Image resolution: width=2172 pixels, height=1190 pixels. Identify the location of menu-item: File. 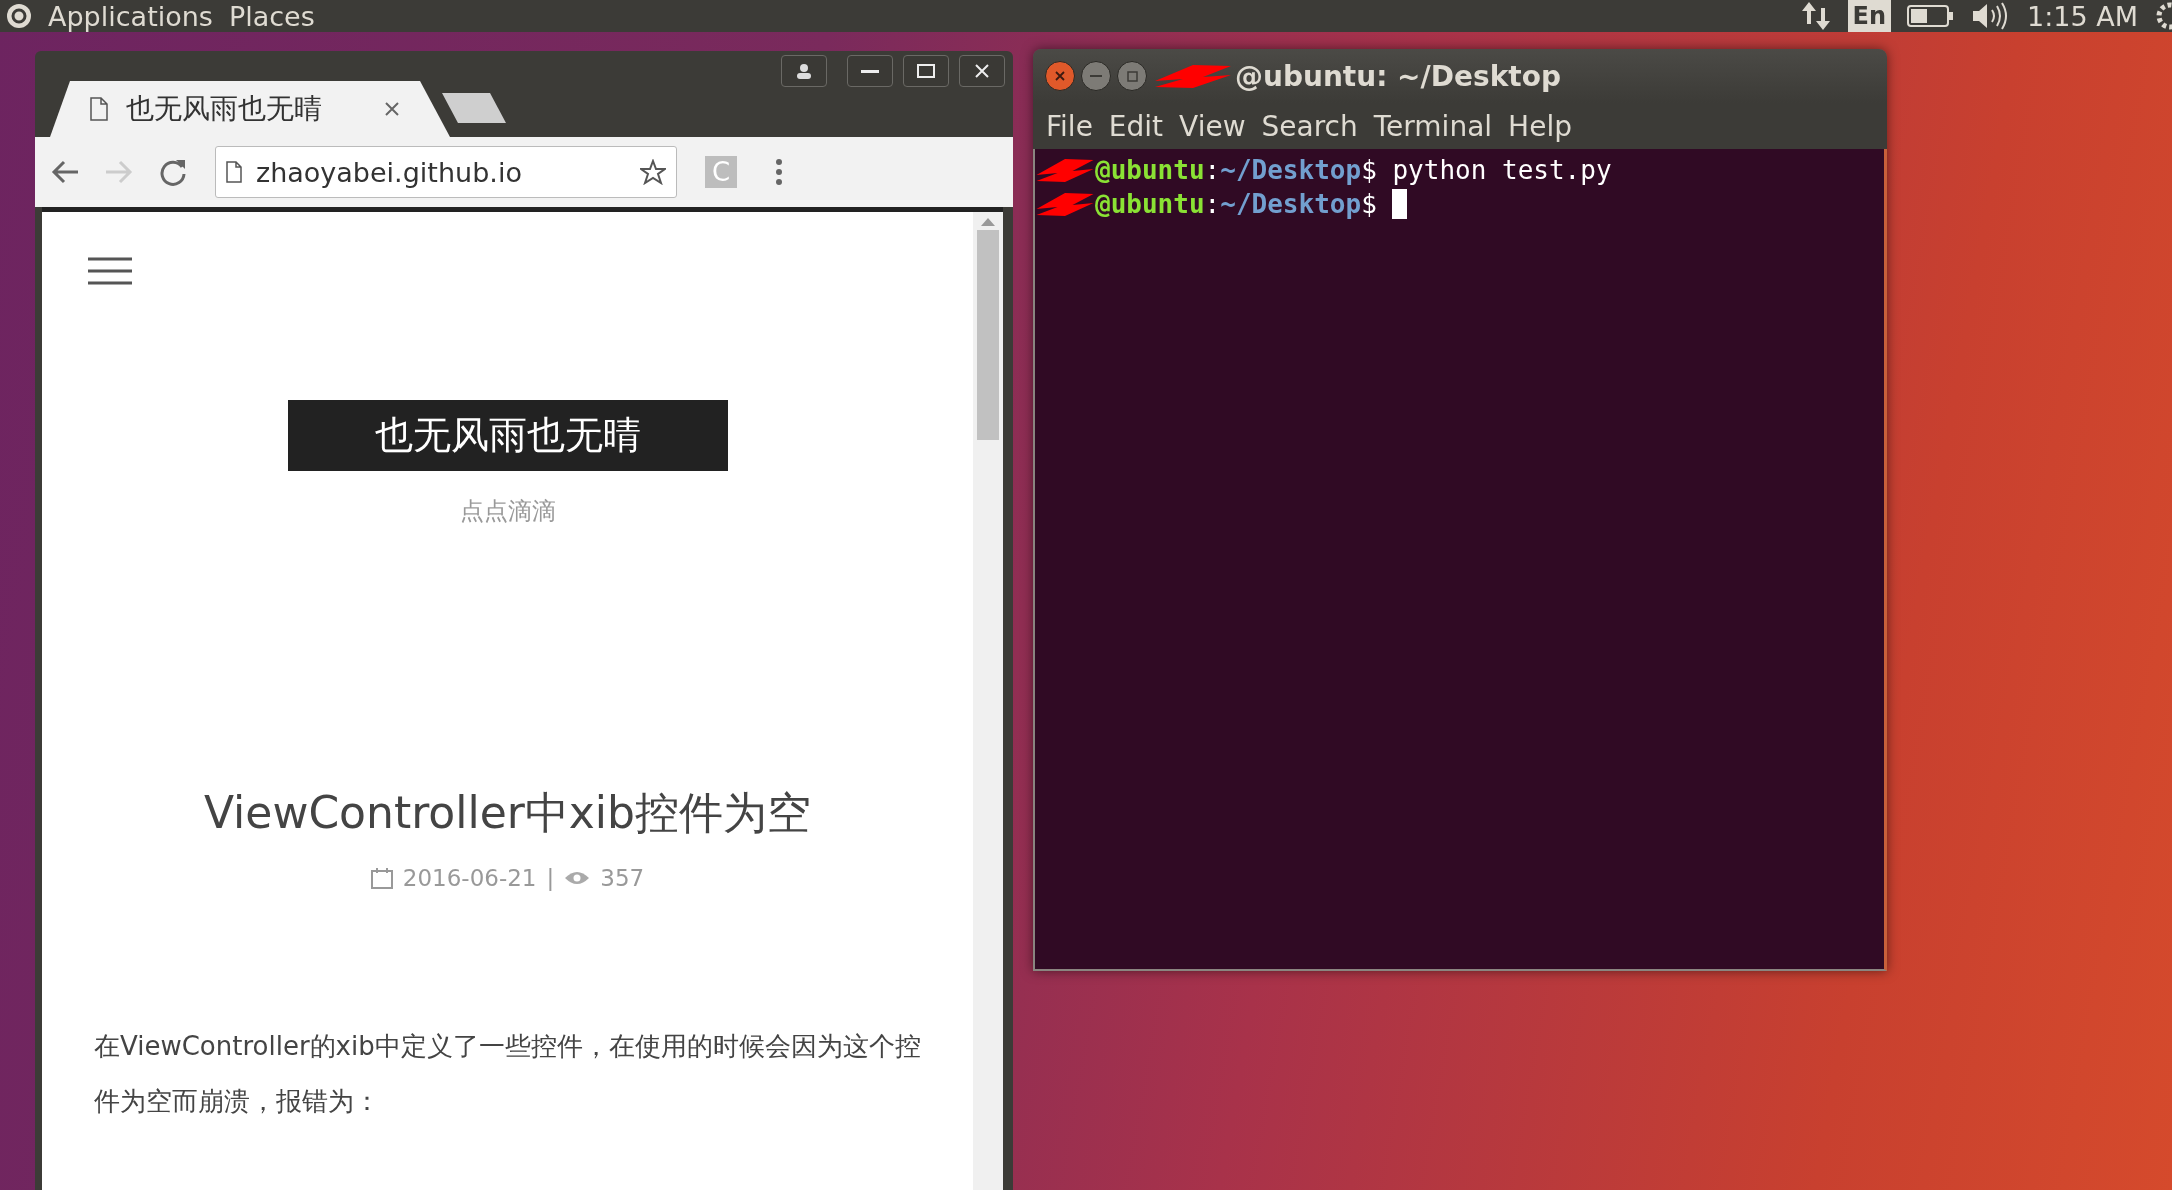
(1069, 126).